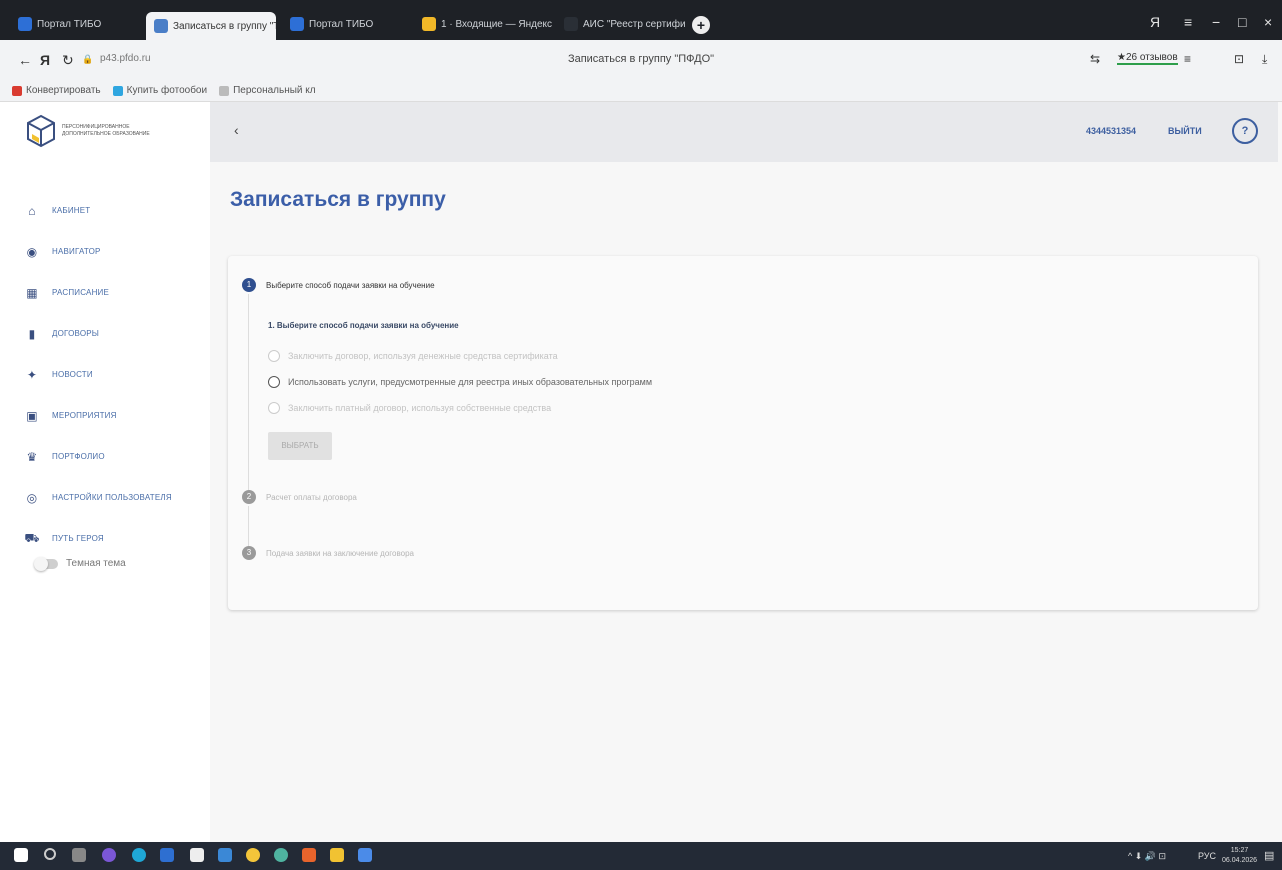 This screenshot has height=870, width=1282. I want to click on clock-date: 06.04.2026, so click(1240, 860).